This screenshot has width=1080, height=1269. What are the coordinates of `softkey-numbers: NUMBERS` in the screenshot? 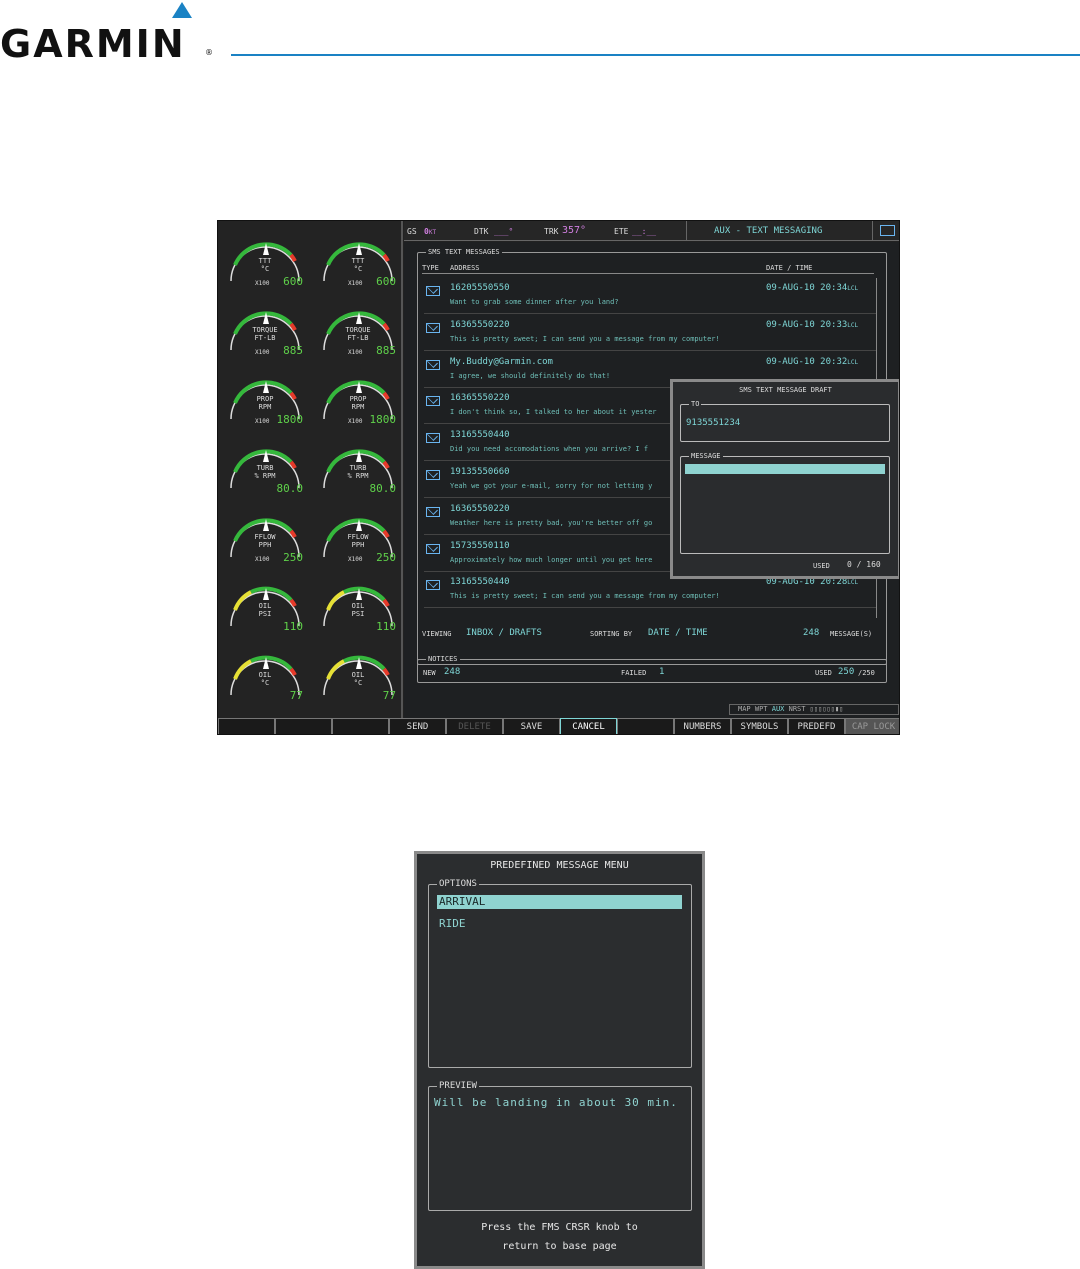 It's located at (702, 726).